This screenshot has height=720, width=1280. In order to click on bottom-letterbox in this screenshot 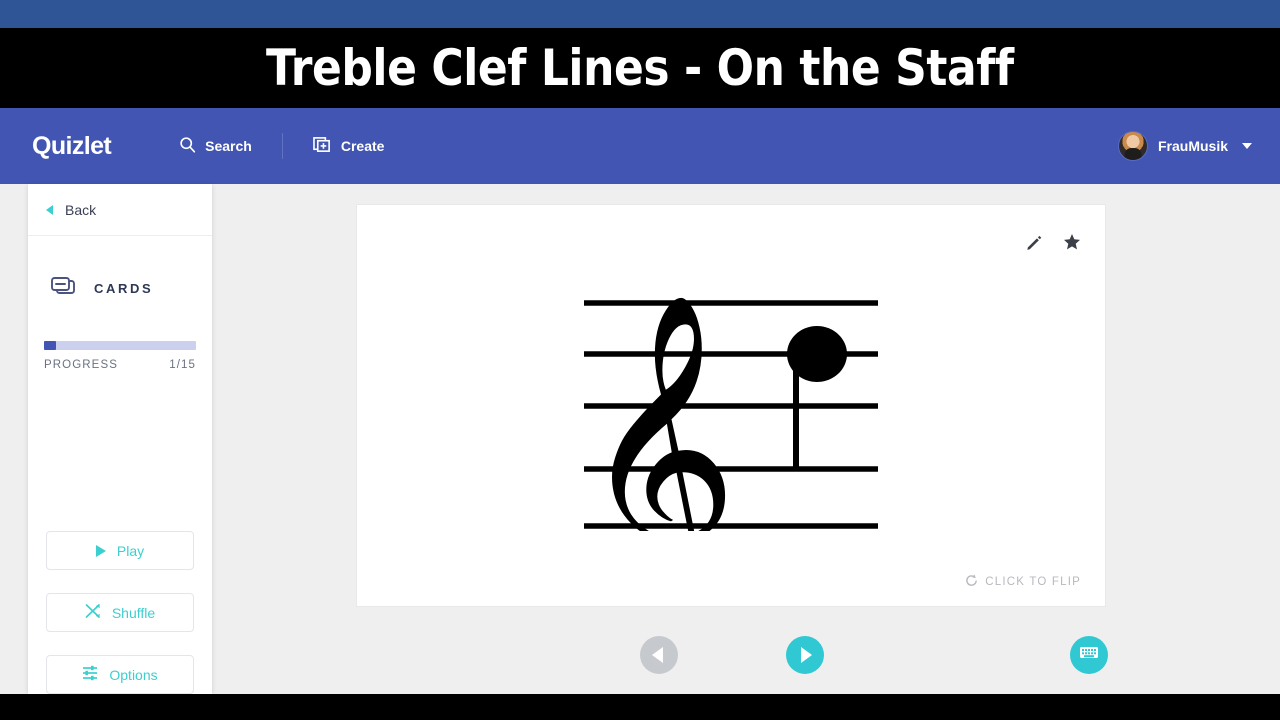, I will do `click(640, 707)`.